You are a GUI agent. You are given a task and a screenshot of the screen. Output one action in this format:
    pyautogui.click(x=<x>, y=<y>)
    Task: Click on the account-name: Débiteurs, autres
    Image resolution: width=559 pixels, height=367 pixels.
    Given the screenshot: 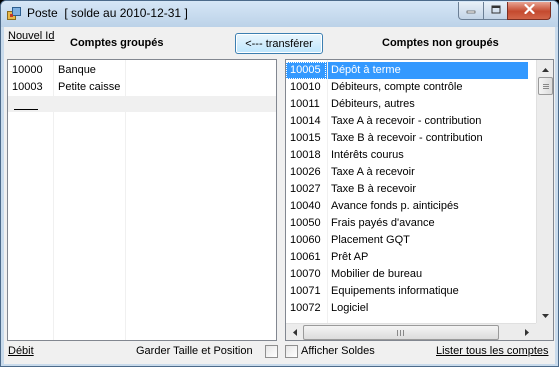 What is the action you would take?
    pyautogui.click(x=373, y=104)
    